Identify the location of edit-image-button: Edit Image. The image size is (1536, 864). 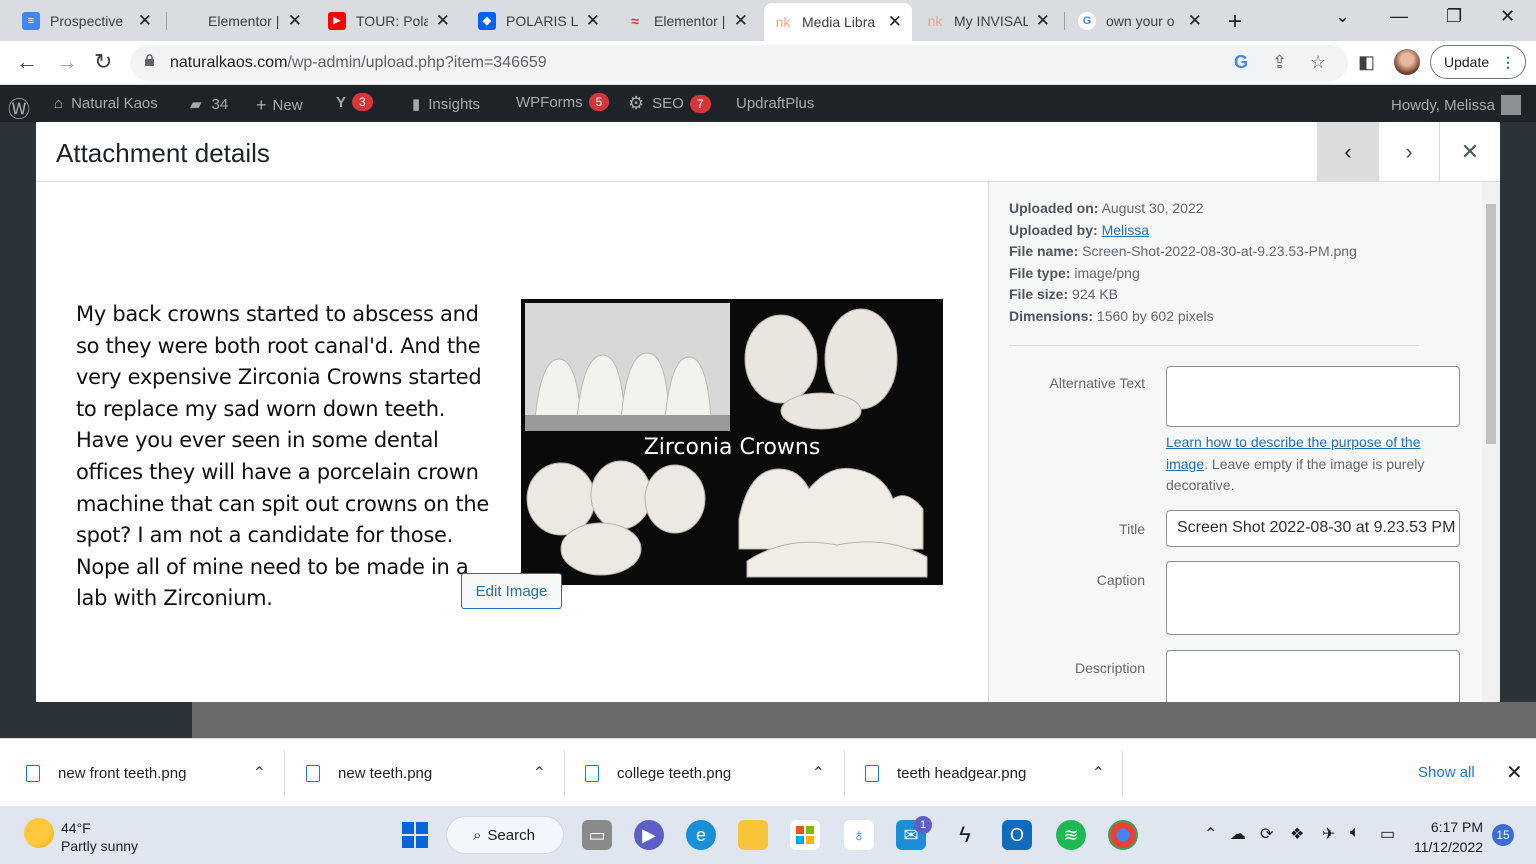
(511, 591).